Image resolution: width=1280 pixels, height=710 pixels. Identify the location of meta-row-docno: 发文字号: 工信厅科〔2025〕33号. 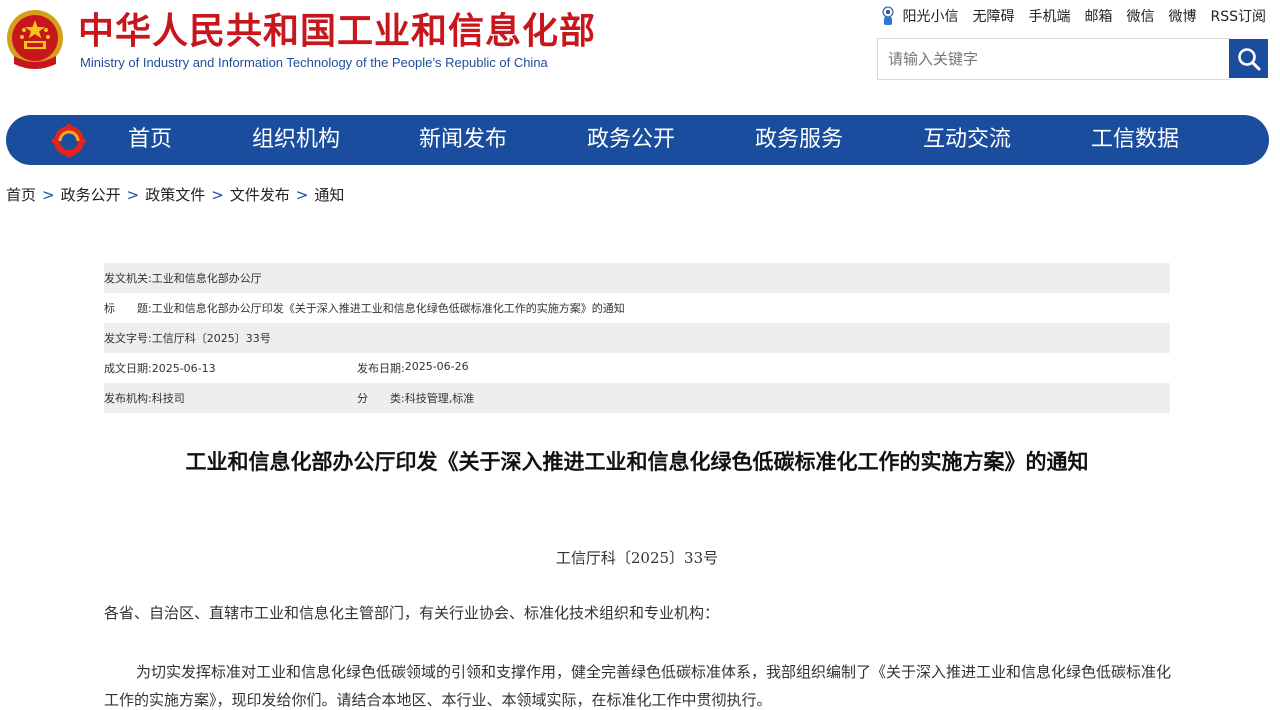
(637, 338).